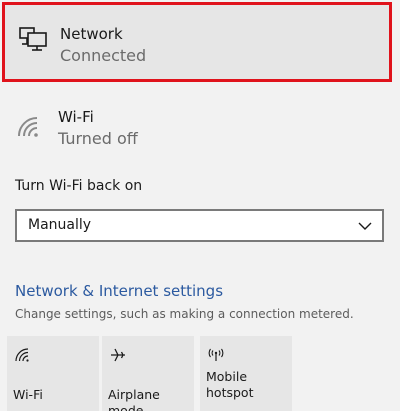 Image resolution: width=400 pixels, height=411 pixels. What do you see at coordinates (230, 384) in the screenshot?
I see `mobile-hotspot-label: Mobile hotspot` at bounding box center [230, 384].